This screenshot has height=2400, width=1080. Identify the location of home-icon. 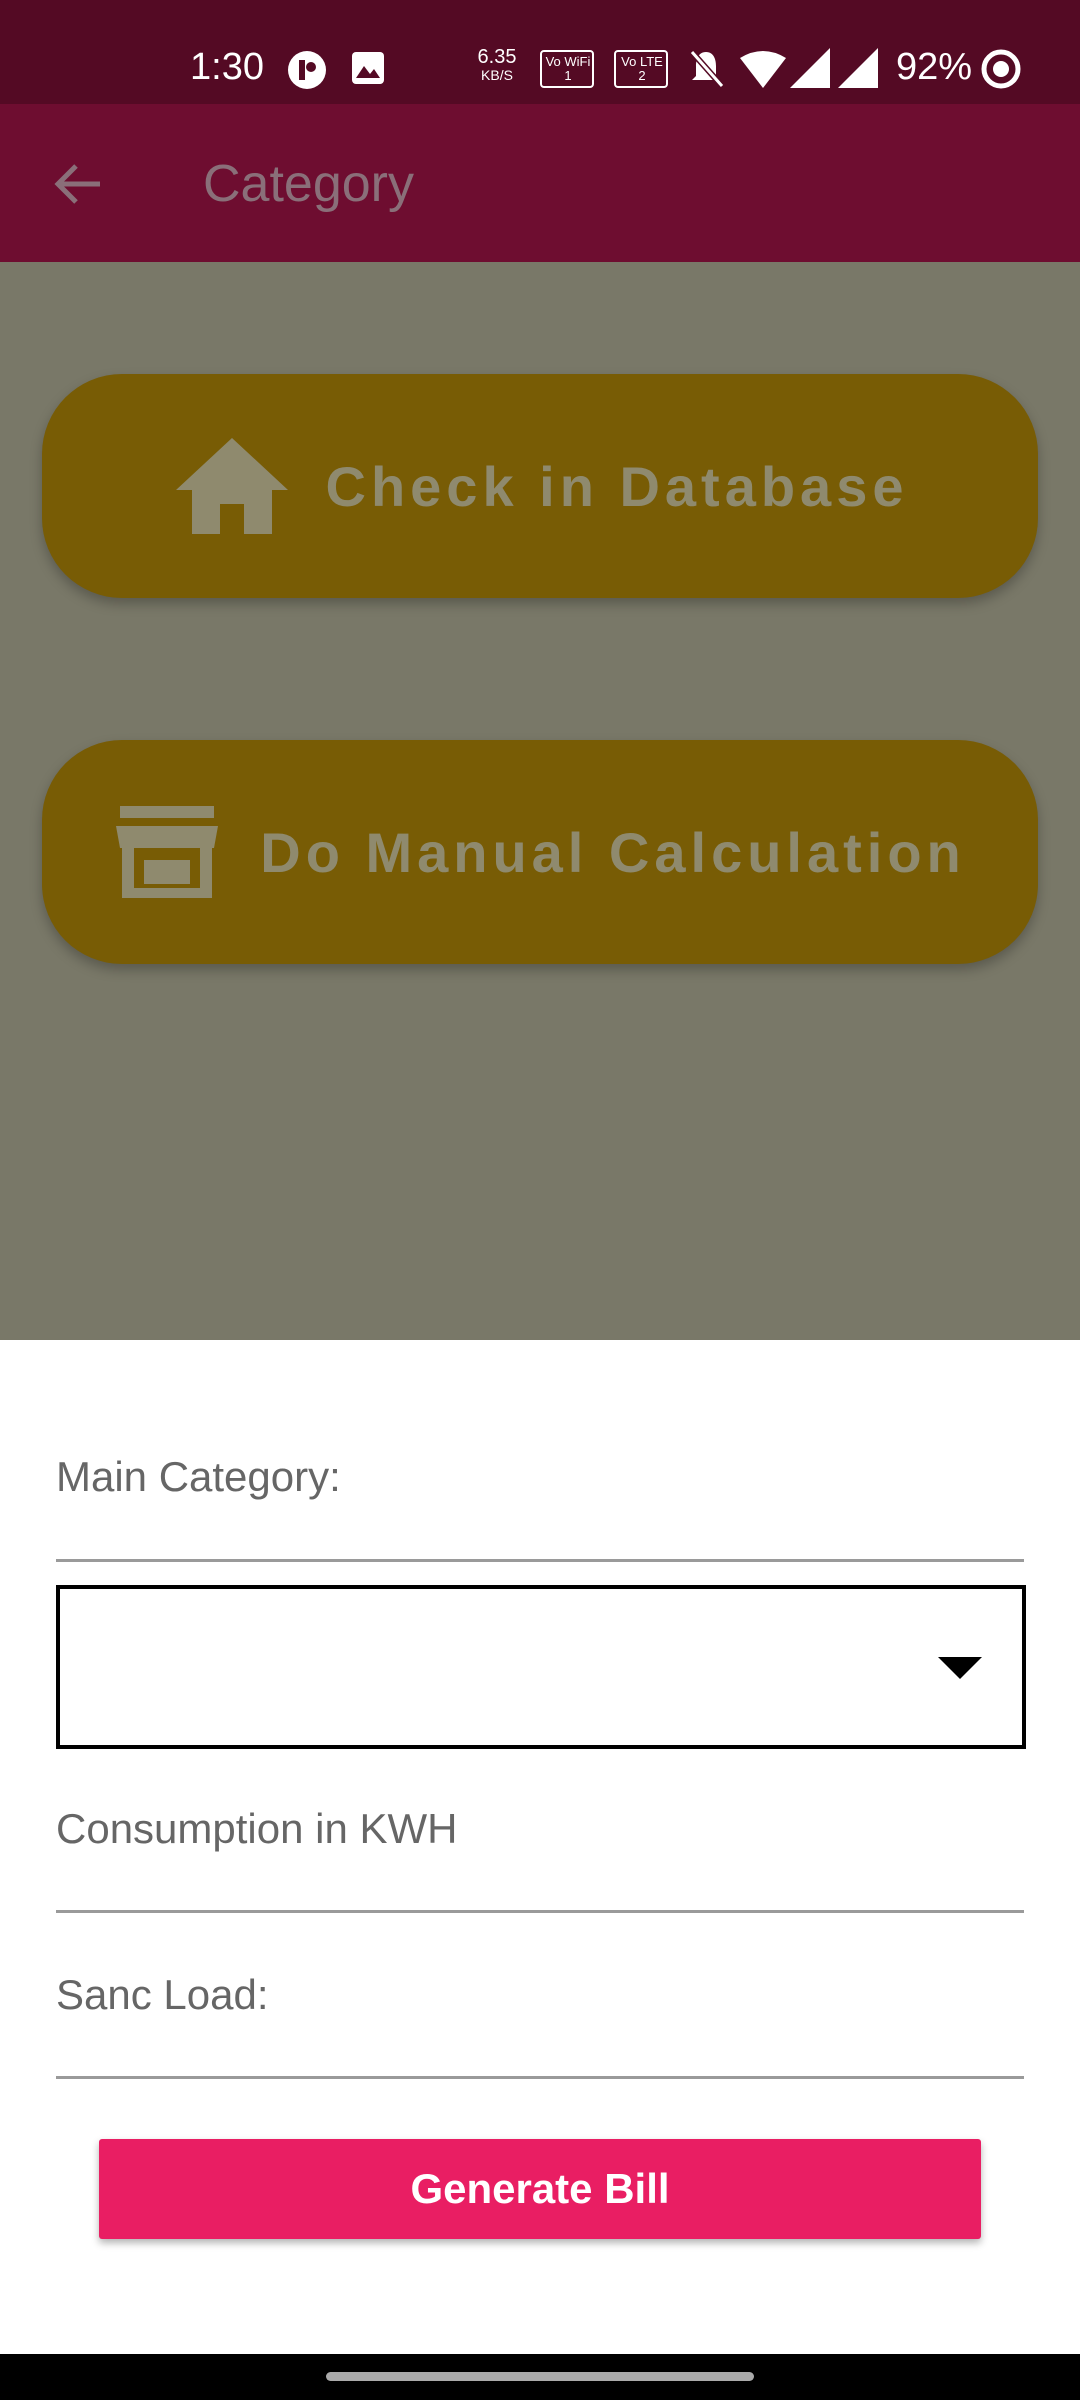
(231, 486).